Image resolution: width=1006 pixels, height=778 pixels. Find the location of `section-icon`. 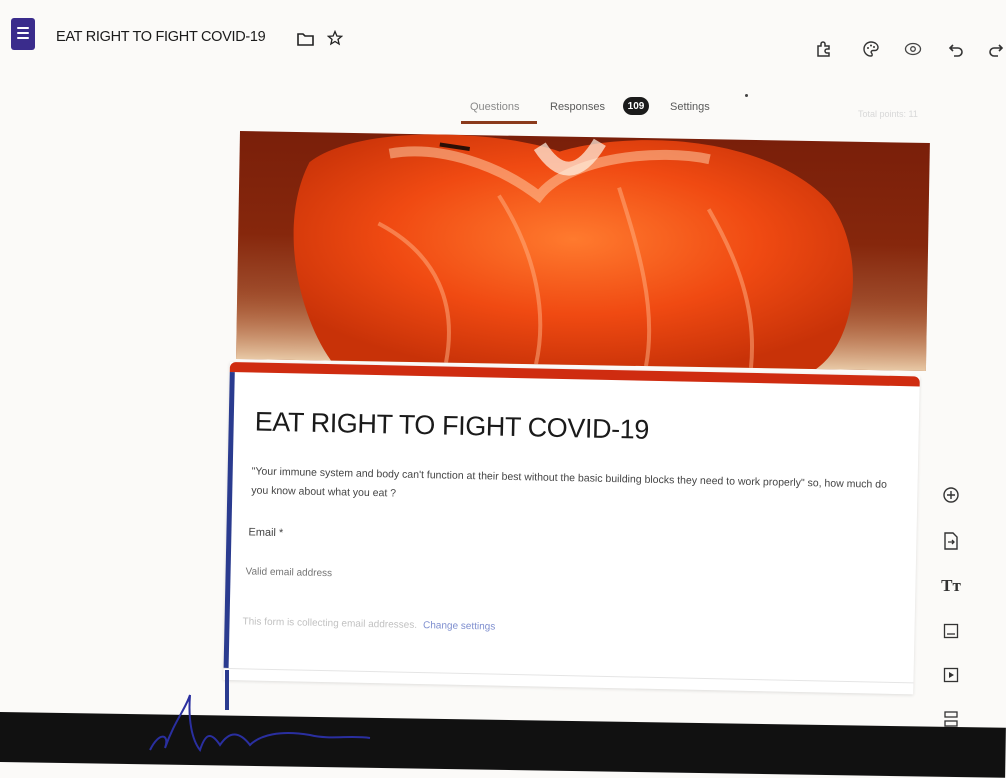

section-icon is located at coordinates (951, 719).